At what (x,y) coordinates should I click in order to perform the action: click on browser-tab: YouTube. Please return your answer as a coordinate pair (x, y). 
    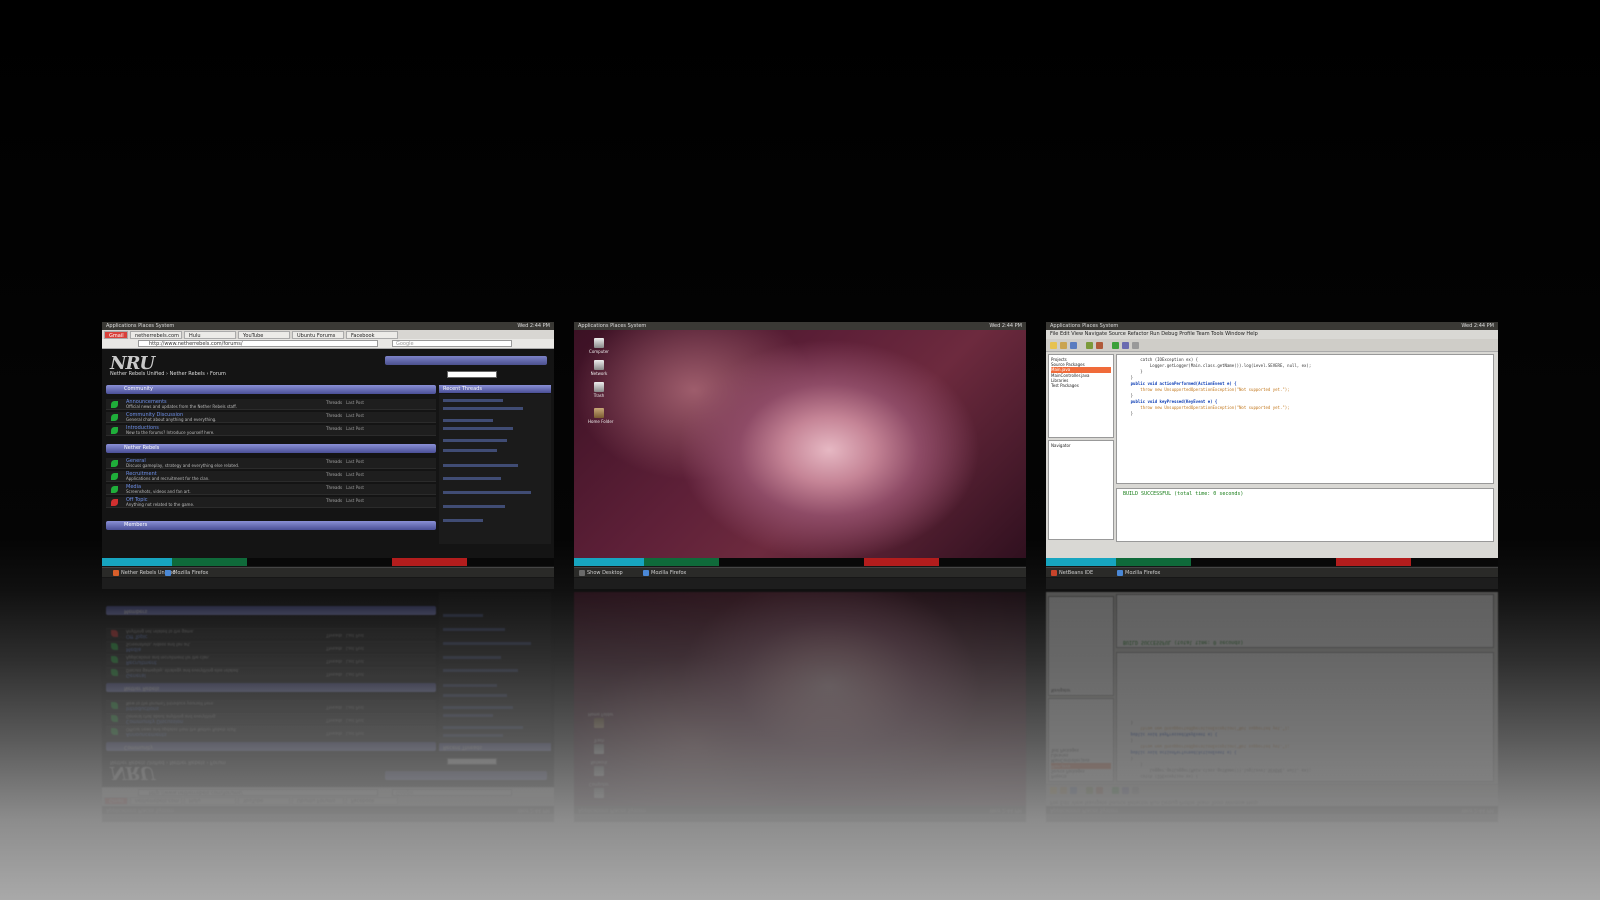
    Looking at the image, I should click on (264, 335).